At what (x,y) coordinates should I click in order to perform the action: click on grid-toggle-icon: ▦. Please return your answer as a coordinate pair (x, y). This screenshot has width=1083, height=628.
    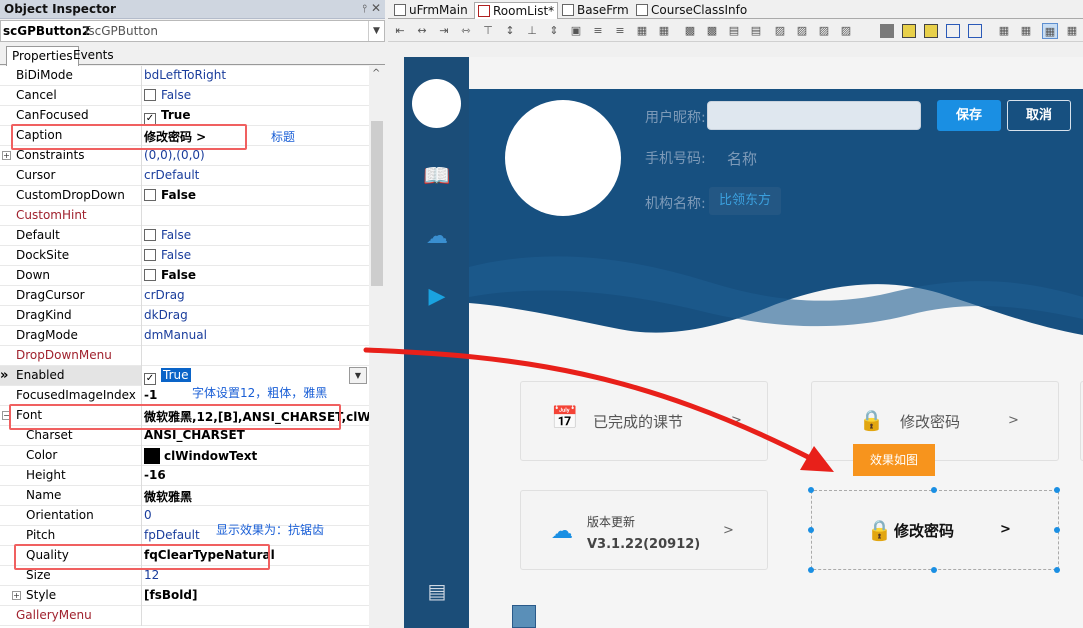
    Looking at the image, I should click on (1004, 31).